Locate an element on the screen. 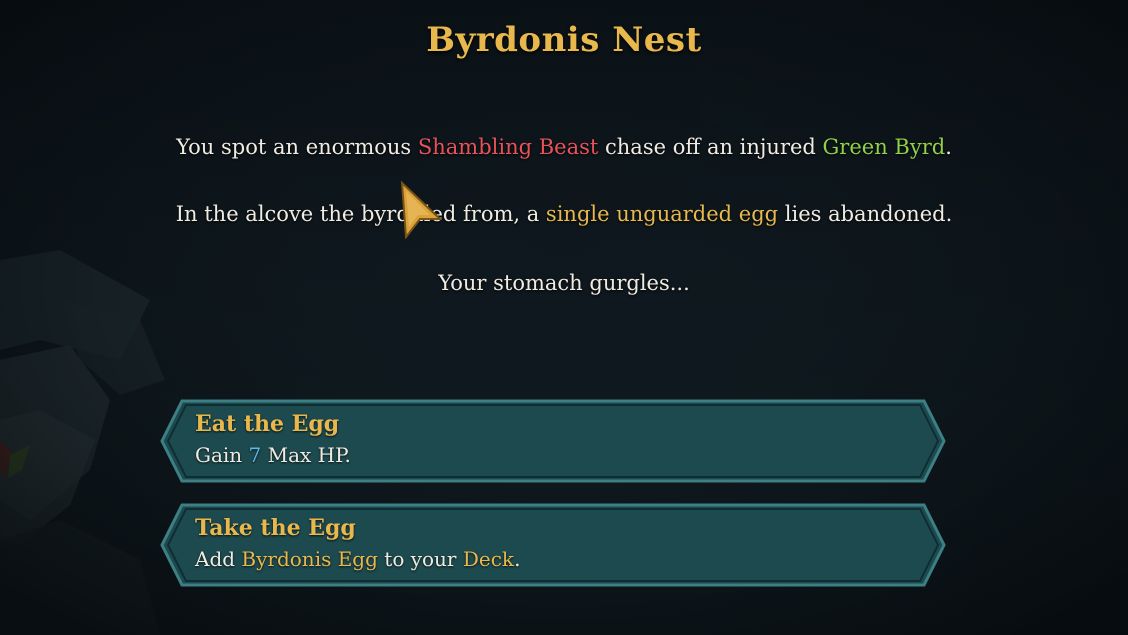 The height and width of the screenshot is (635, 1128). text-segment: lies abandoned. is located at coordinates (865, 214).